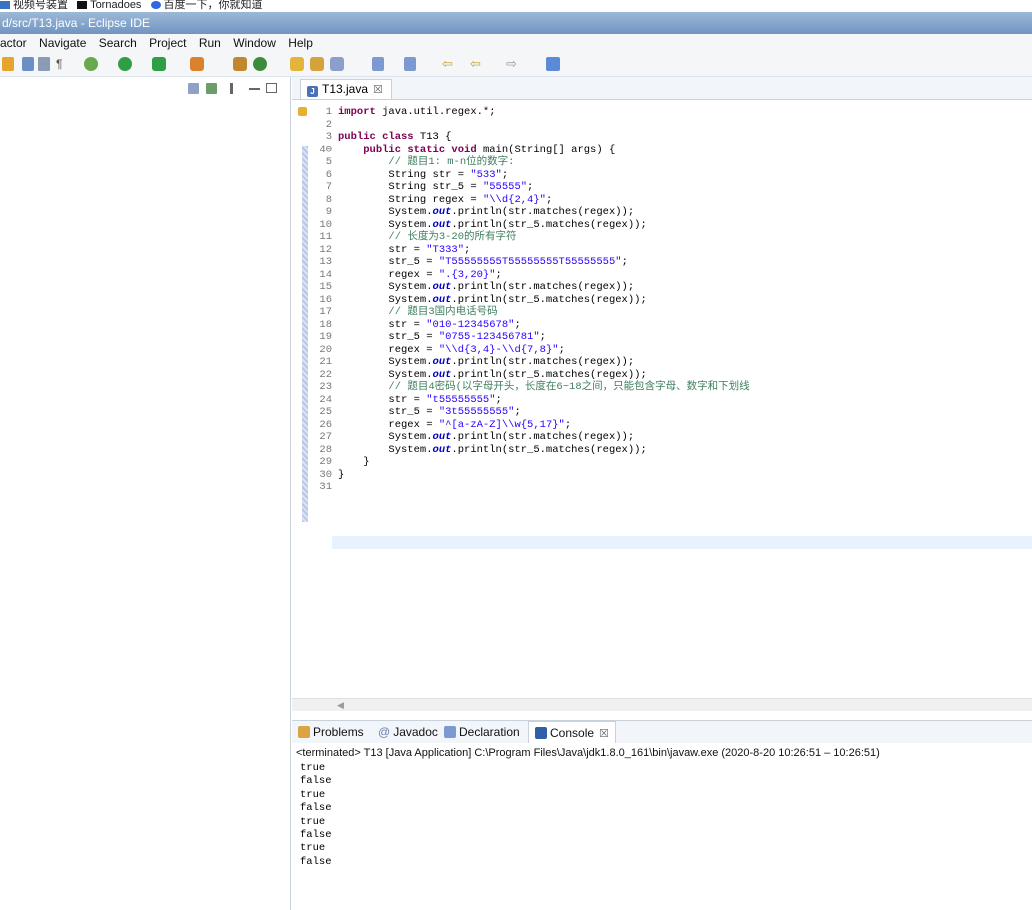  I want to click on coverage-icon, so click(159, 64).